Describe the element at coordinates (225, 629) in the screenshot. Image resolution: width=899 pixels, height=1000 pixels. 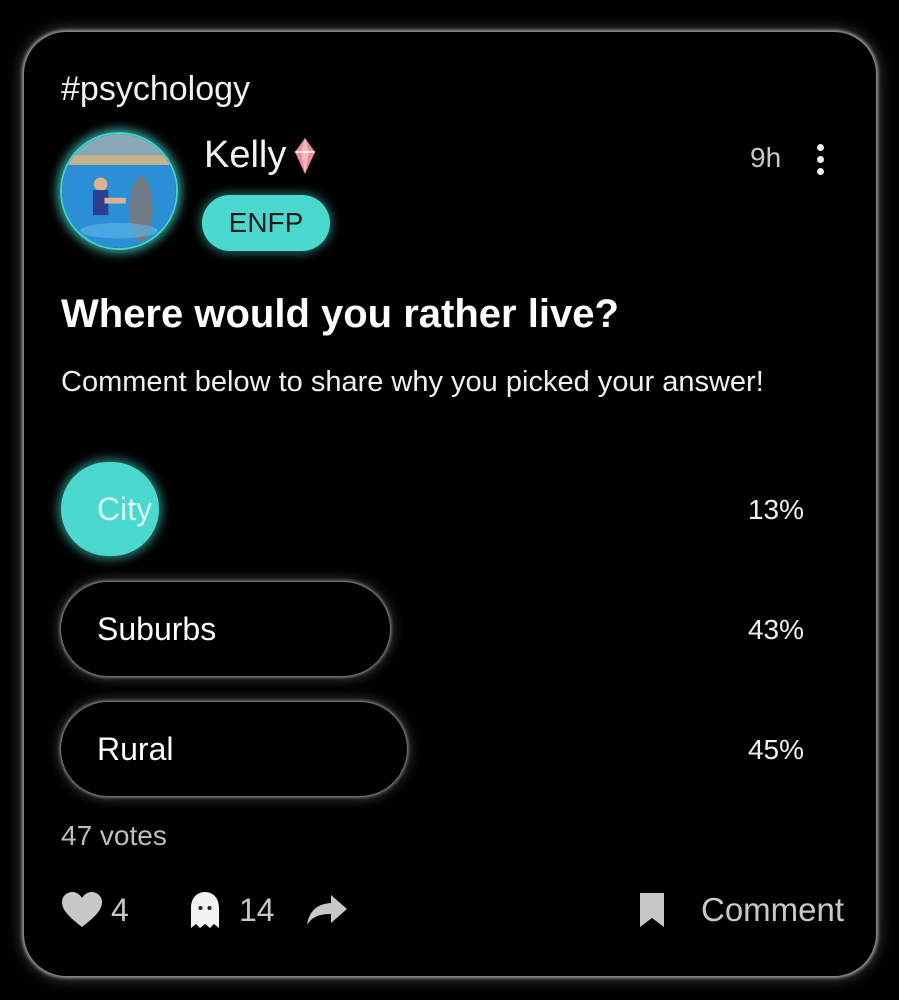
I see `poll-option-suburbs: Suburbs` at that location.